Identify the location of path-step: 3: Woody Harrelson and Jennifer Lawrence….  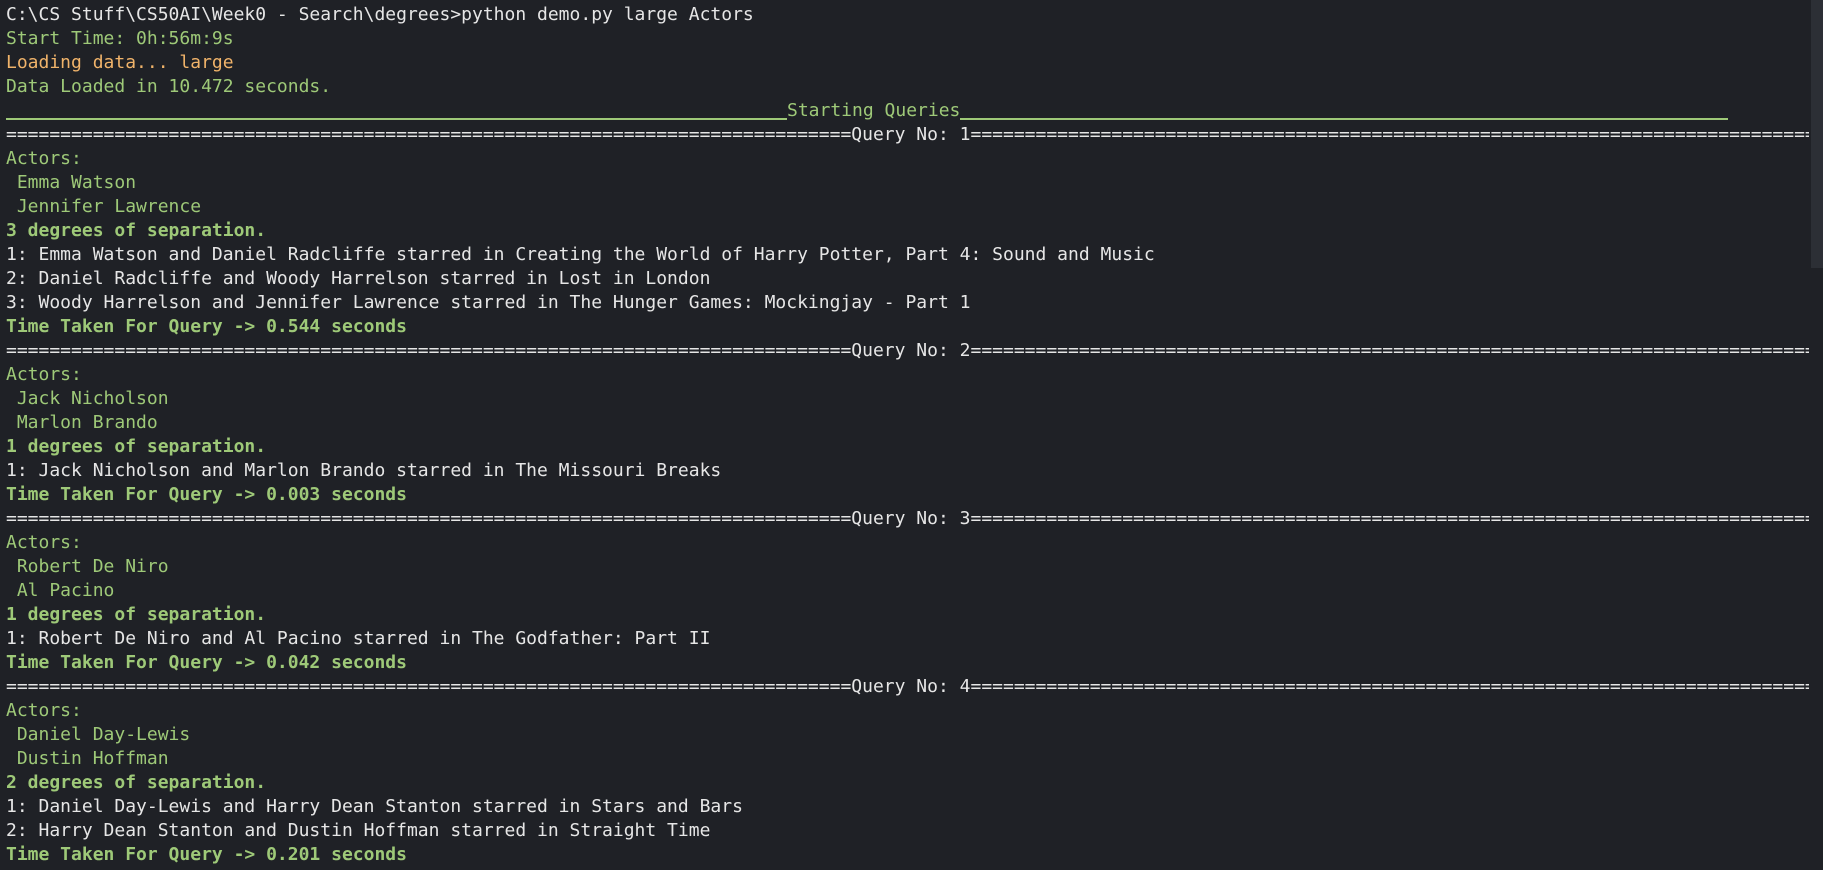
(488, 302).